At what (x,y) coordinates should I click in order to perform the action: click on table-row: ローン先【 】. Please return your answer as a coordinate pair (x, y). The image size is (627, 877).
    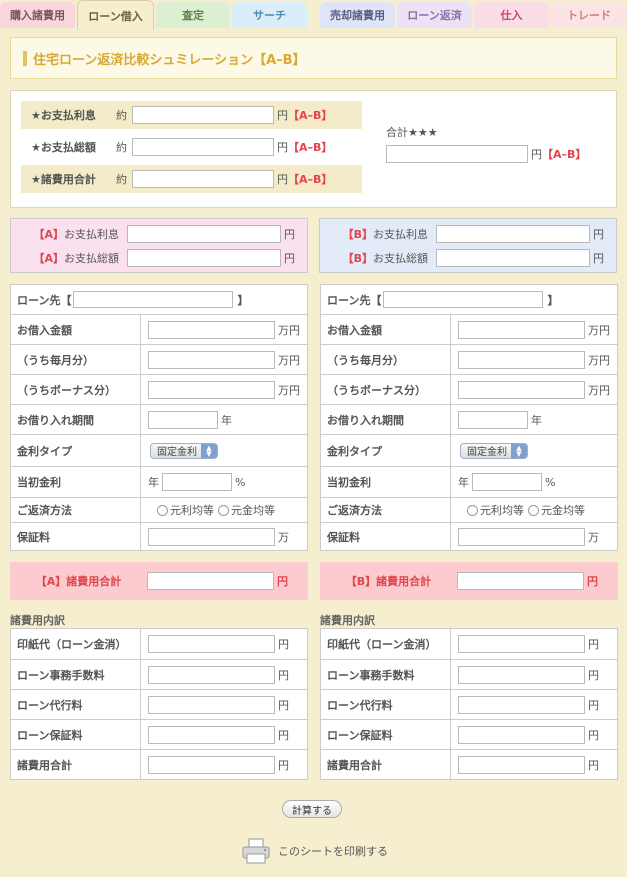
    Looking at the image, I should click on (159, 299).